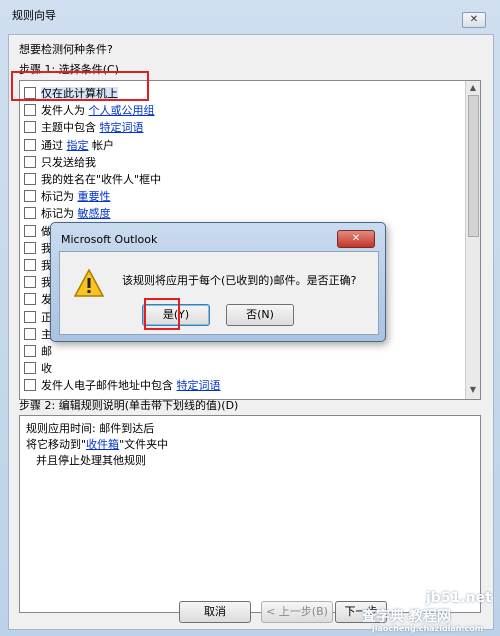  Describe the element at coordinates (428, 628) in the screenshot. I see `watermark-url: jiaocheng.chazidian.com` at that location.